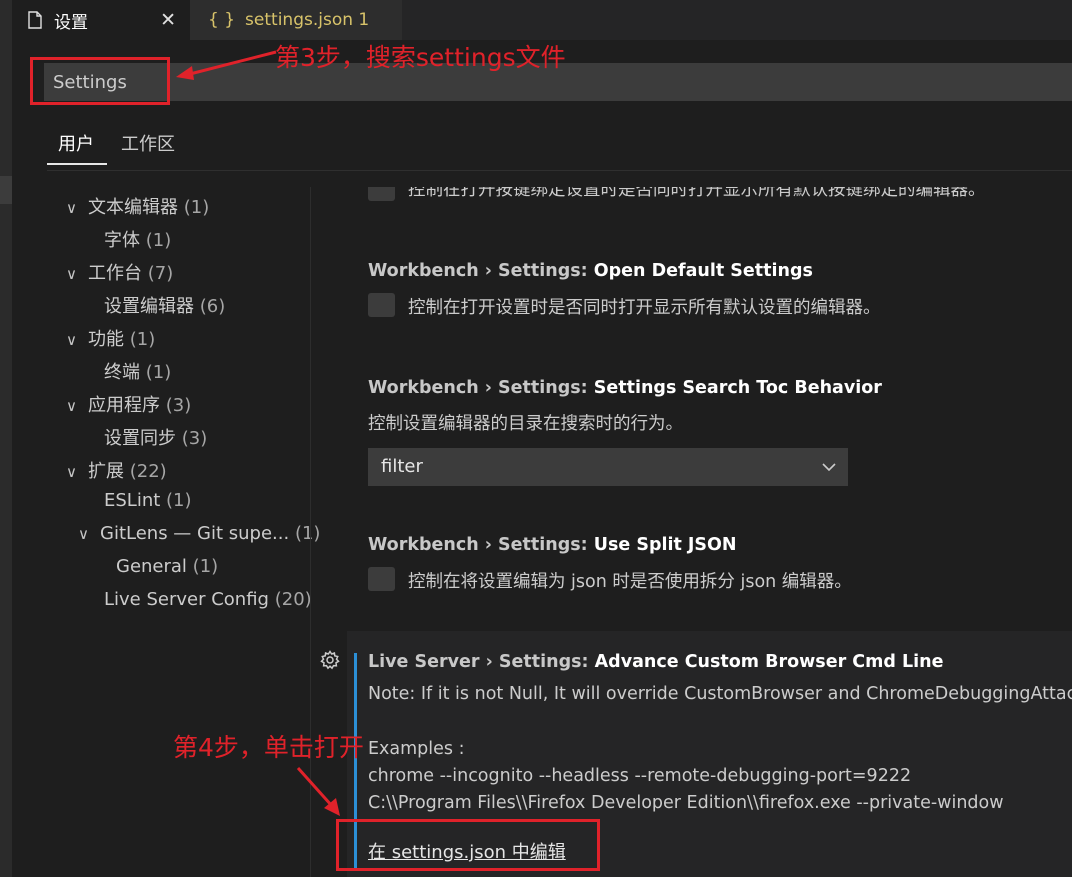 The width and height of the screenshot is (1072, 877). What do you see at coordinates (330, 660) in the screenshot?
I see `gear-icon` at bounding box center [330, 660].